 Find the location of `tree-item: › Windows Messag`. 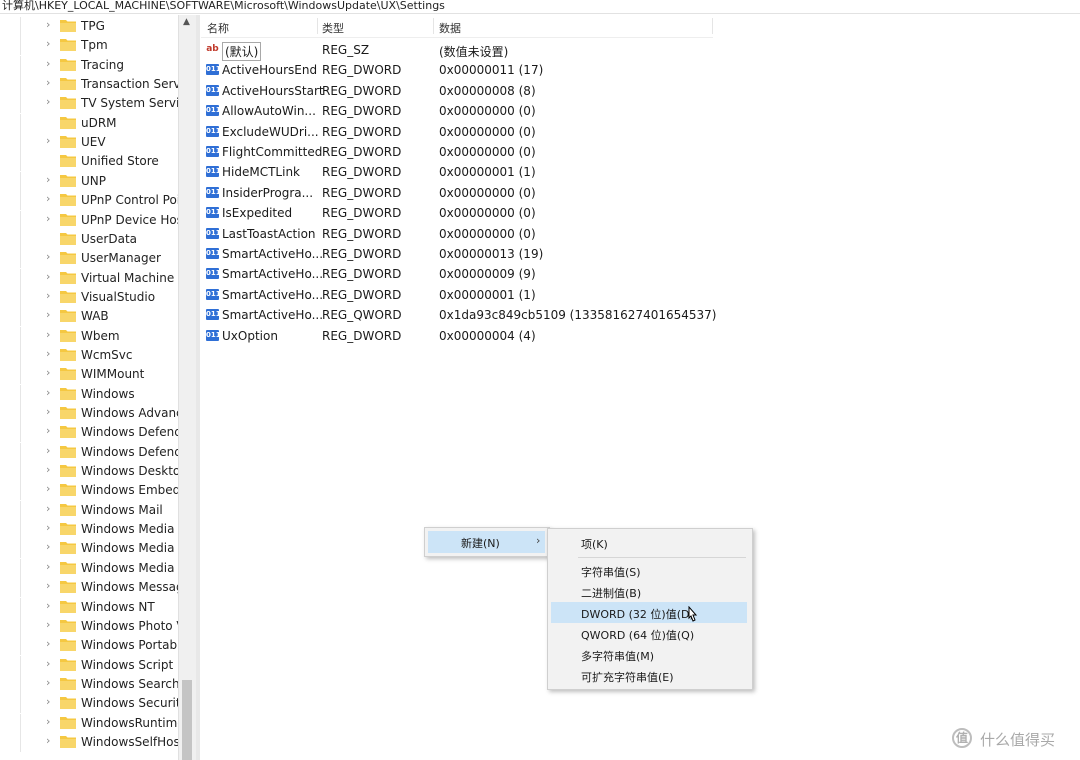

tree-item: › Windows Messag is located at coordinates (89, 588).